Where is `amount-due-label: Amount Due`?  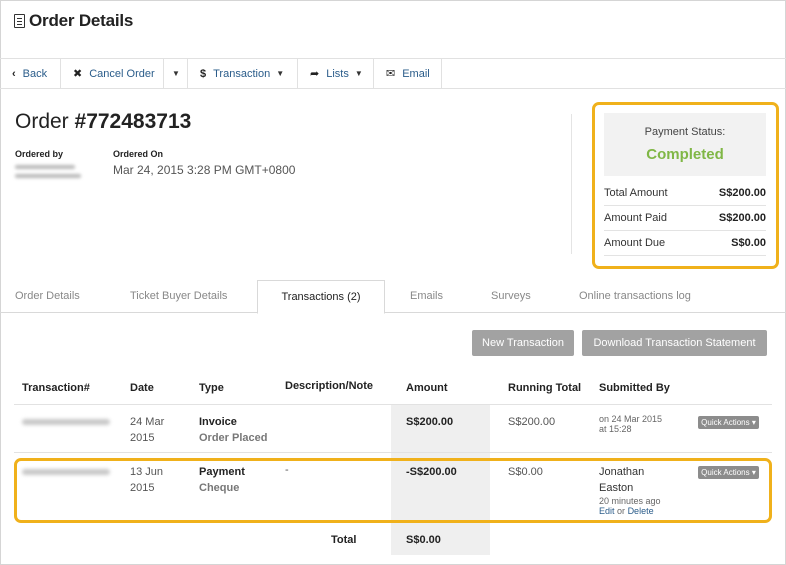 amount-due-label: Amount Due is located at coordinates (635, 243).